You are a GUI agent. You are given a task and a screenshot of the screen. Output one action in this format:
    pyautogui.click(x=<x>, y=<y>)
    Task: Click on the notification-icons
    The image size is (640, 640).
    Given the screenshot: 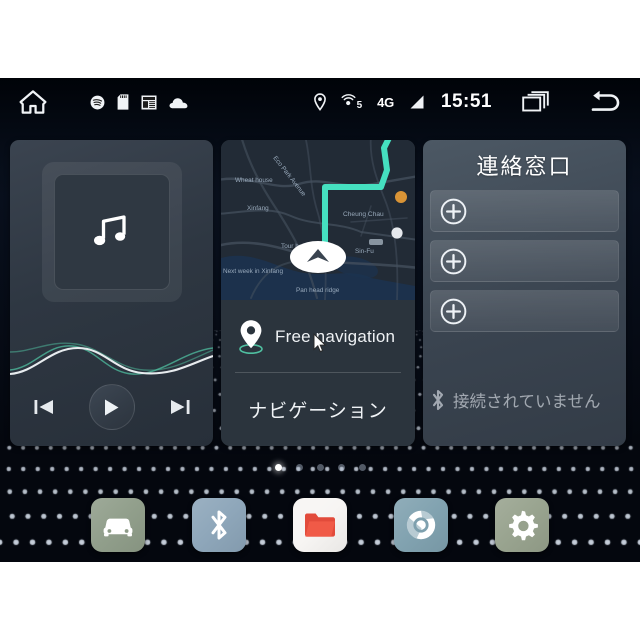 What is the action you would take?
    pyautogui.click(x=139, y=102)
    